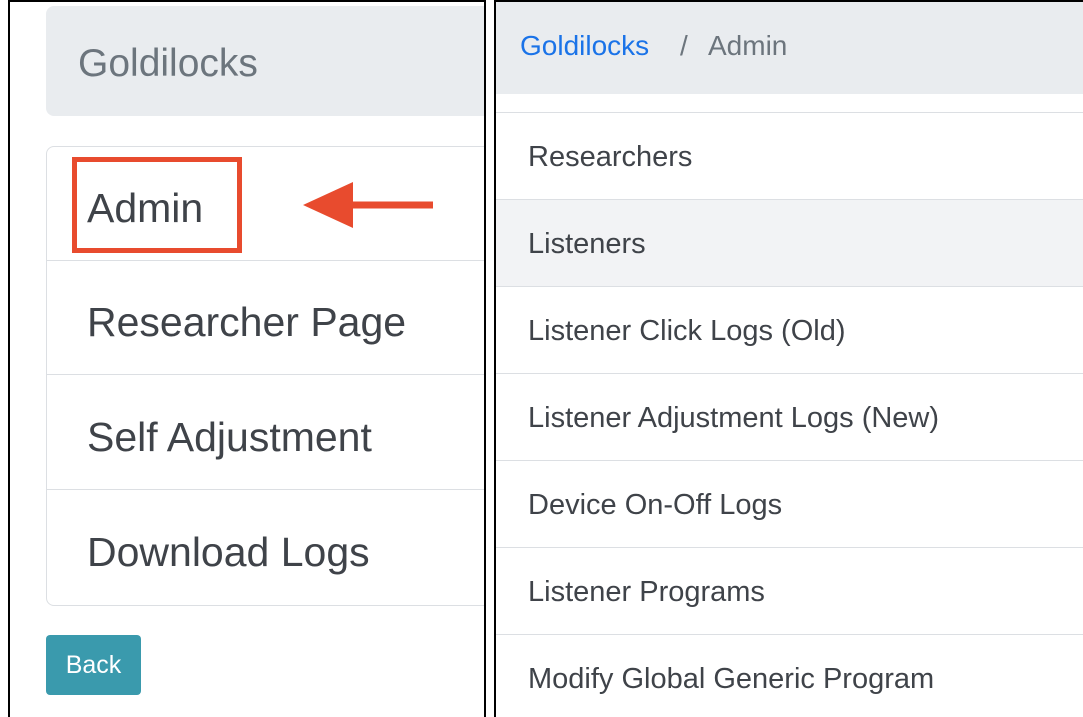  I want to click on list-item-listener-adjustment-logs: Listener Adjustment Logs (New), so click(789, 416).